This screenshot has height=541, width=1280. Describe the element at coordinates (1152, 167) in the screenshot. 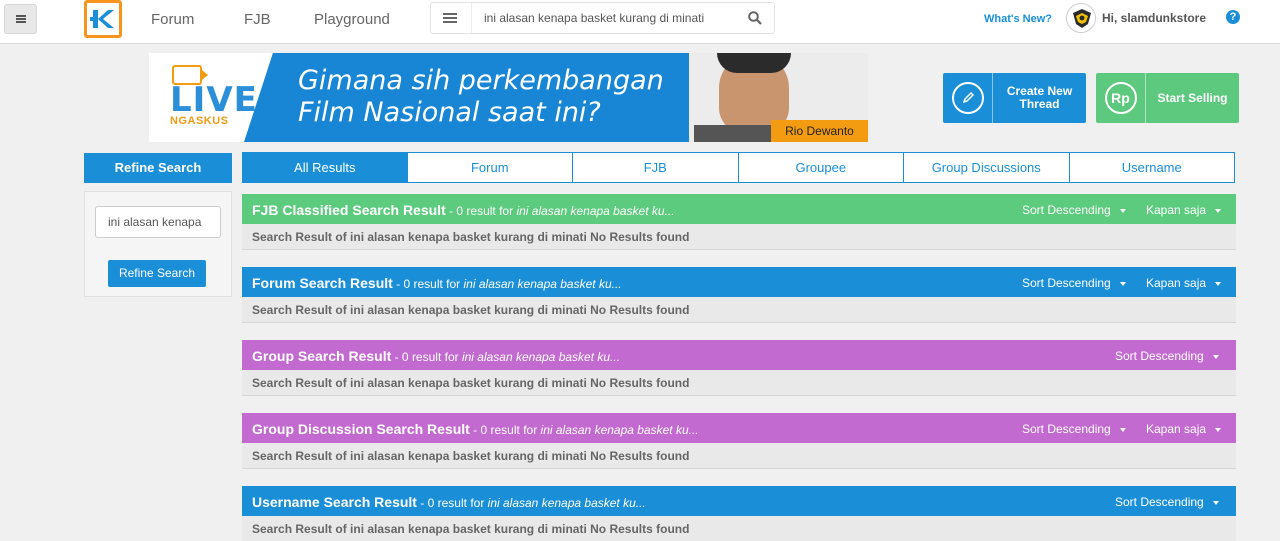

I see `tab-username: Username` at that location.